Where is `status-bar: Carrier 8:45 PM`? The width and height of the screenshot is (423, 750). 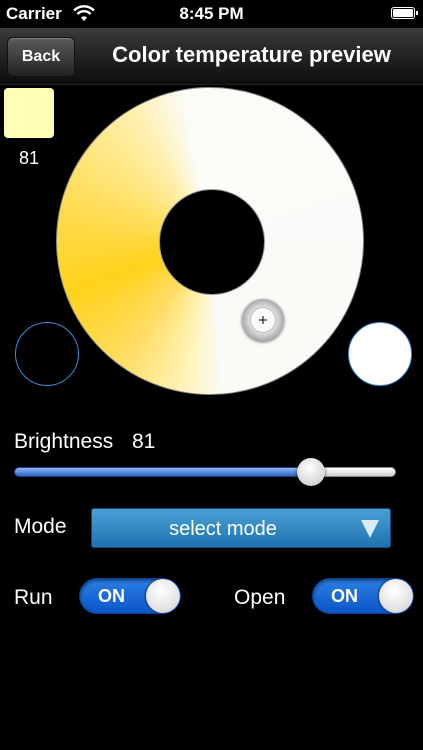 status-bar: Carrier 8:45 PM is located at coordinates (211, 14).